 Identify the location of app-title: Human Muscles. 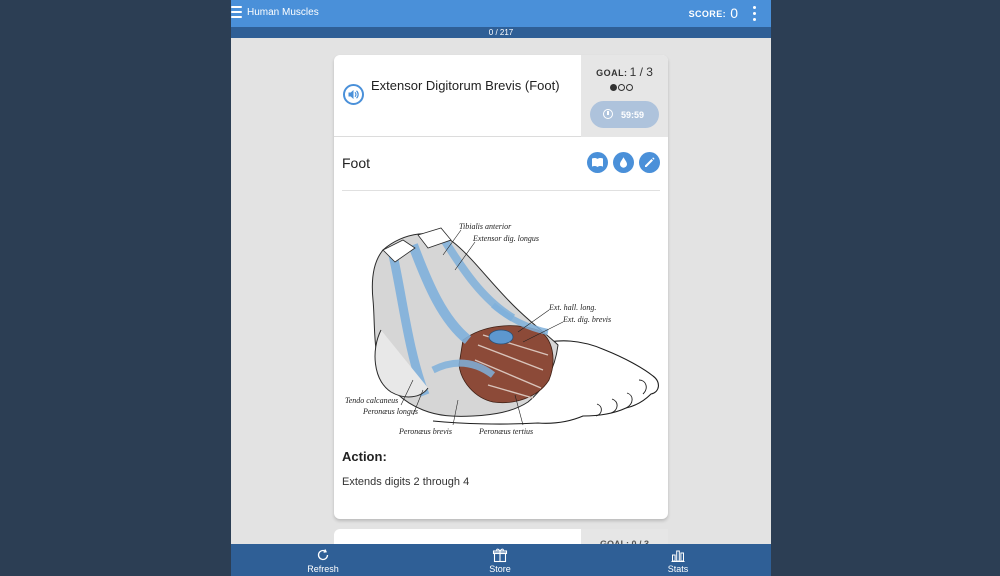
(283, 12).